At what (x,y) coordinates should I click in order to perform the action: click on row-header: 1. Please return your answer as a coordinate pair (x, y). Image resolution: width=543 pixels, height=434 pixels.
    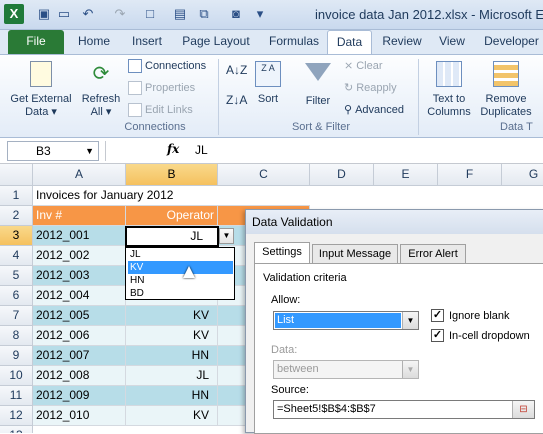
    Looking at the image, I should click on (16, 196).